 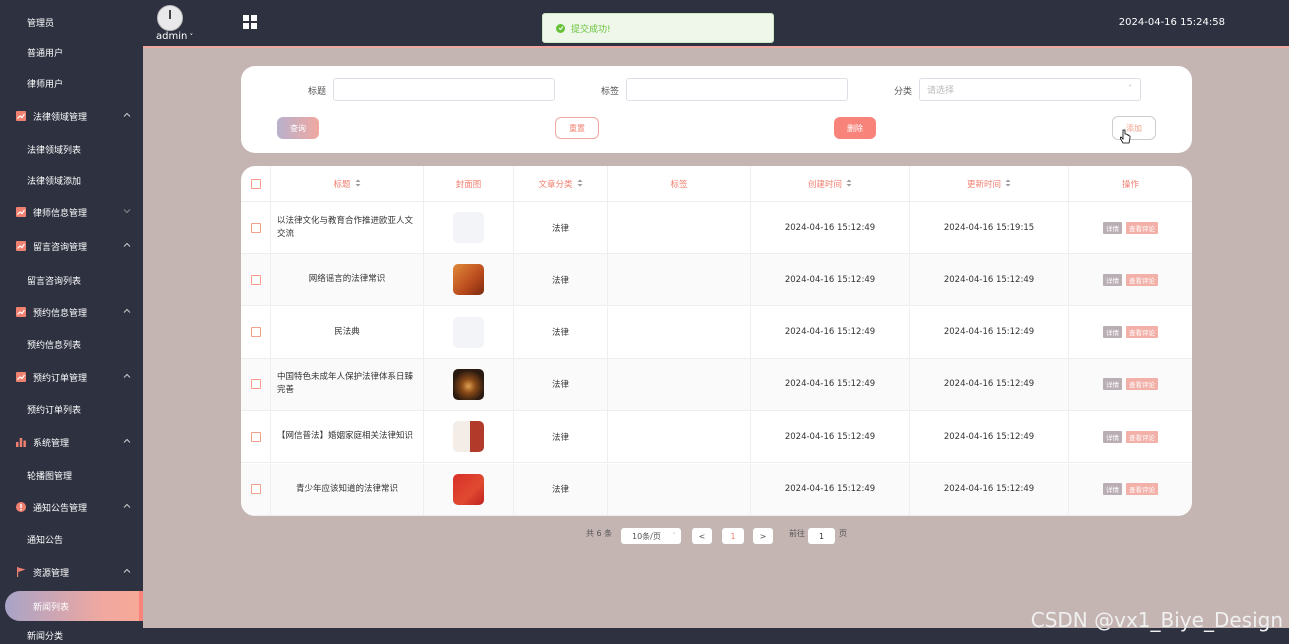 What do you see at coordinates (71, 409) in the screenshot?
I see `sidebar-item-12: 预约订单列表` at bounding box center [71, 409].